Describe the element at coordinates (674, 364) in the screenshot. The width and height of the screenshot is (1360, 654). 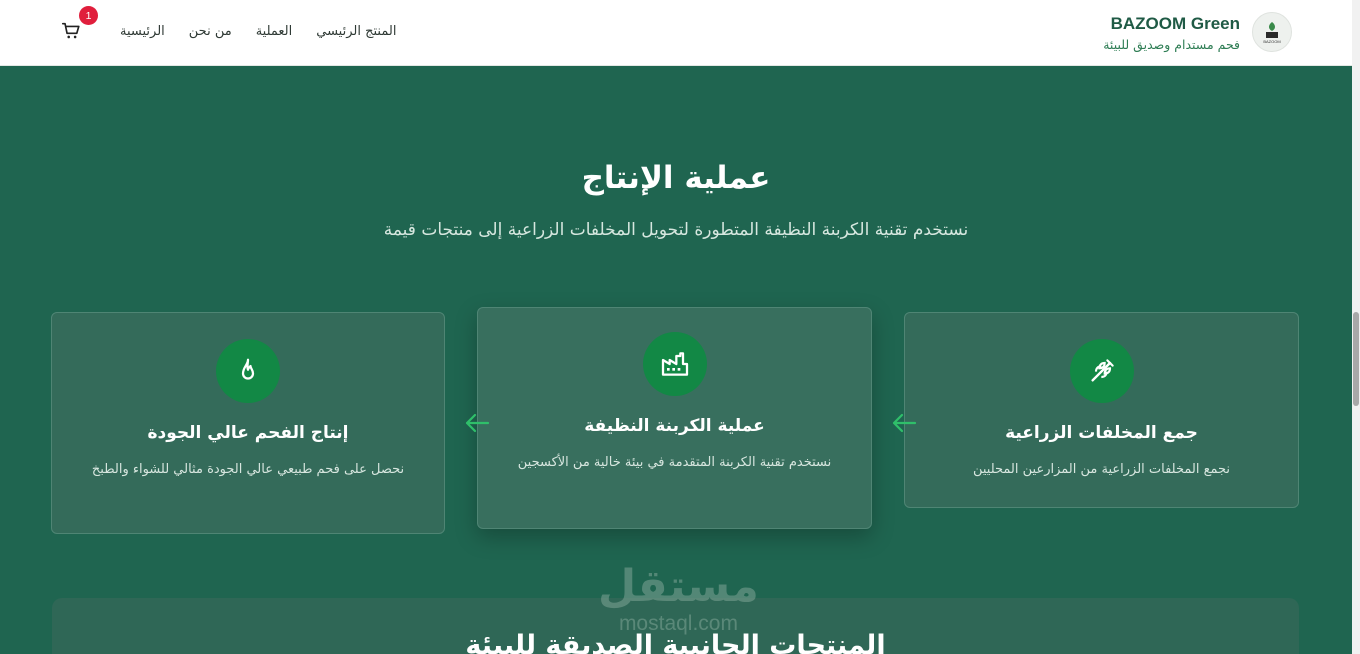
I see `factory-icon` at that location.